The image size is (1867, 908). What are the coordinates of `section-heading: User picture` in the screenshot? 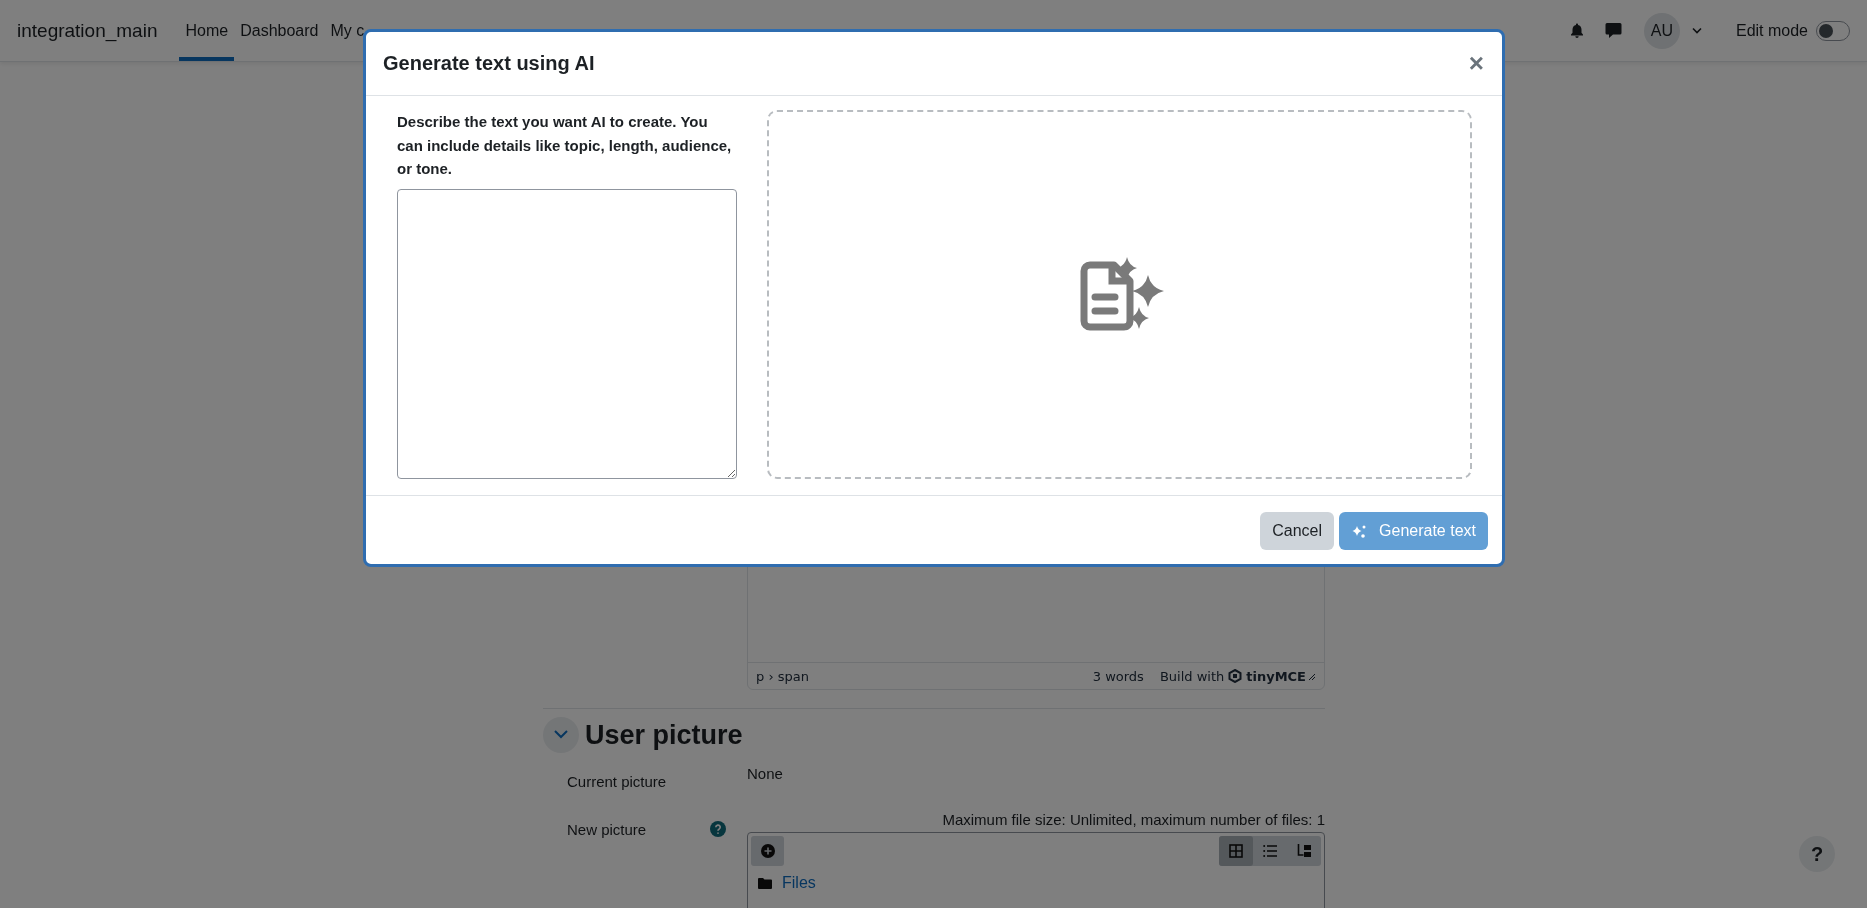 It's located at (664, 735).